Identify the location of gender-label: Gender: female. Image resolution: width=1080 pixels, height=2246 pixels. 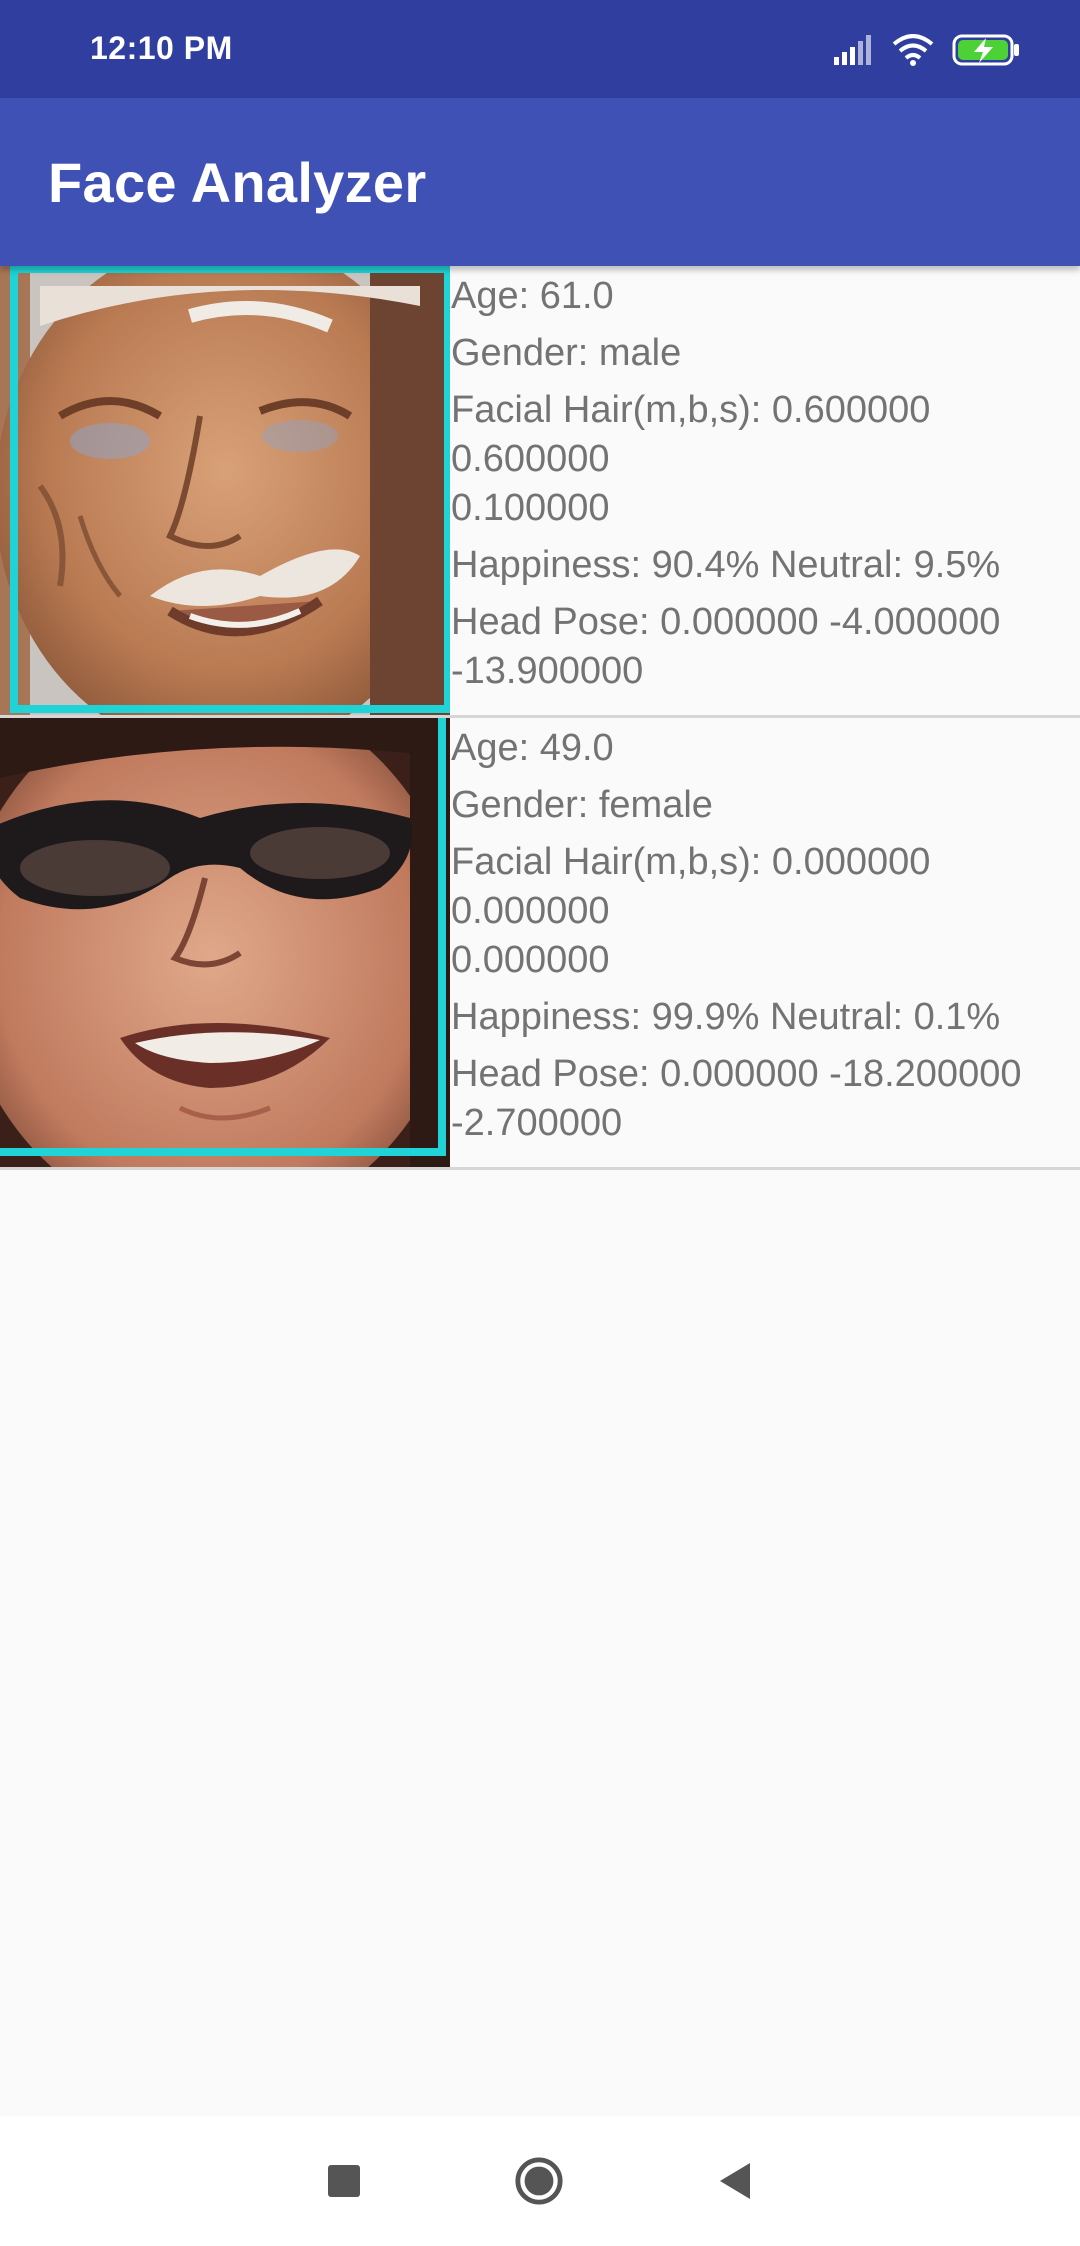
(582, 805).